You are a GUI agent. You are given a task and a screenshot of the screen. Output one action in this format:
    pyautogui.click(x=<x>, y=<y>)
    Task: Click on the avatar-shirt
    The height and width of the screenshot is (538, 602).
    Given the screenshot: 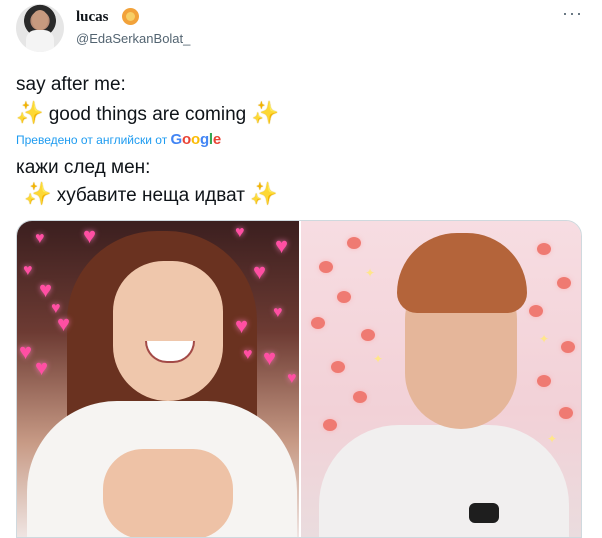 What is the action you would take?
    pyautogui.click(x=40, y=41)
    